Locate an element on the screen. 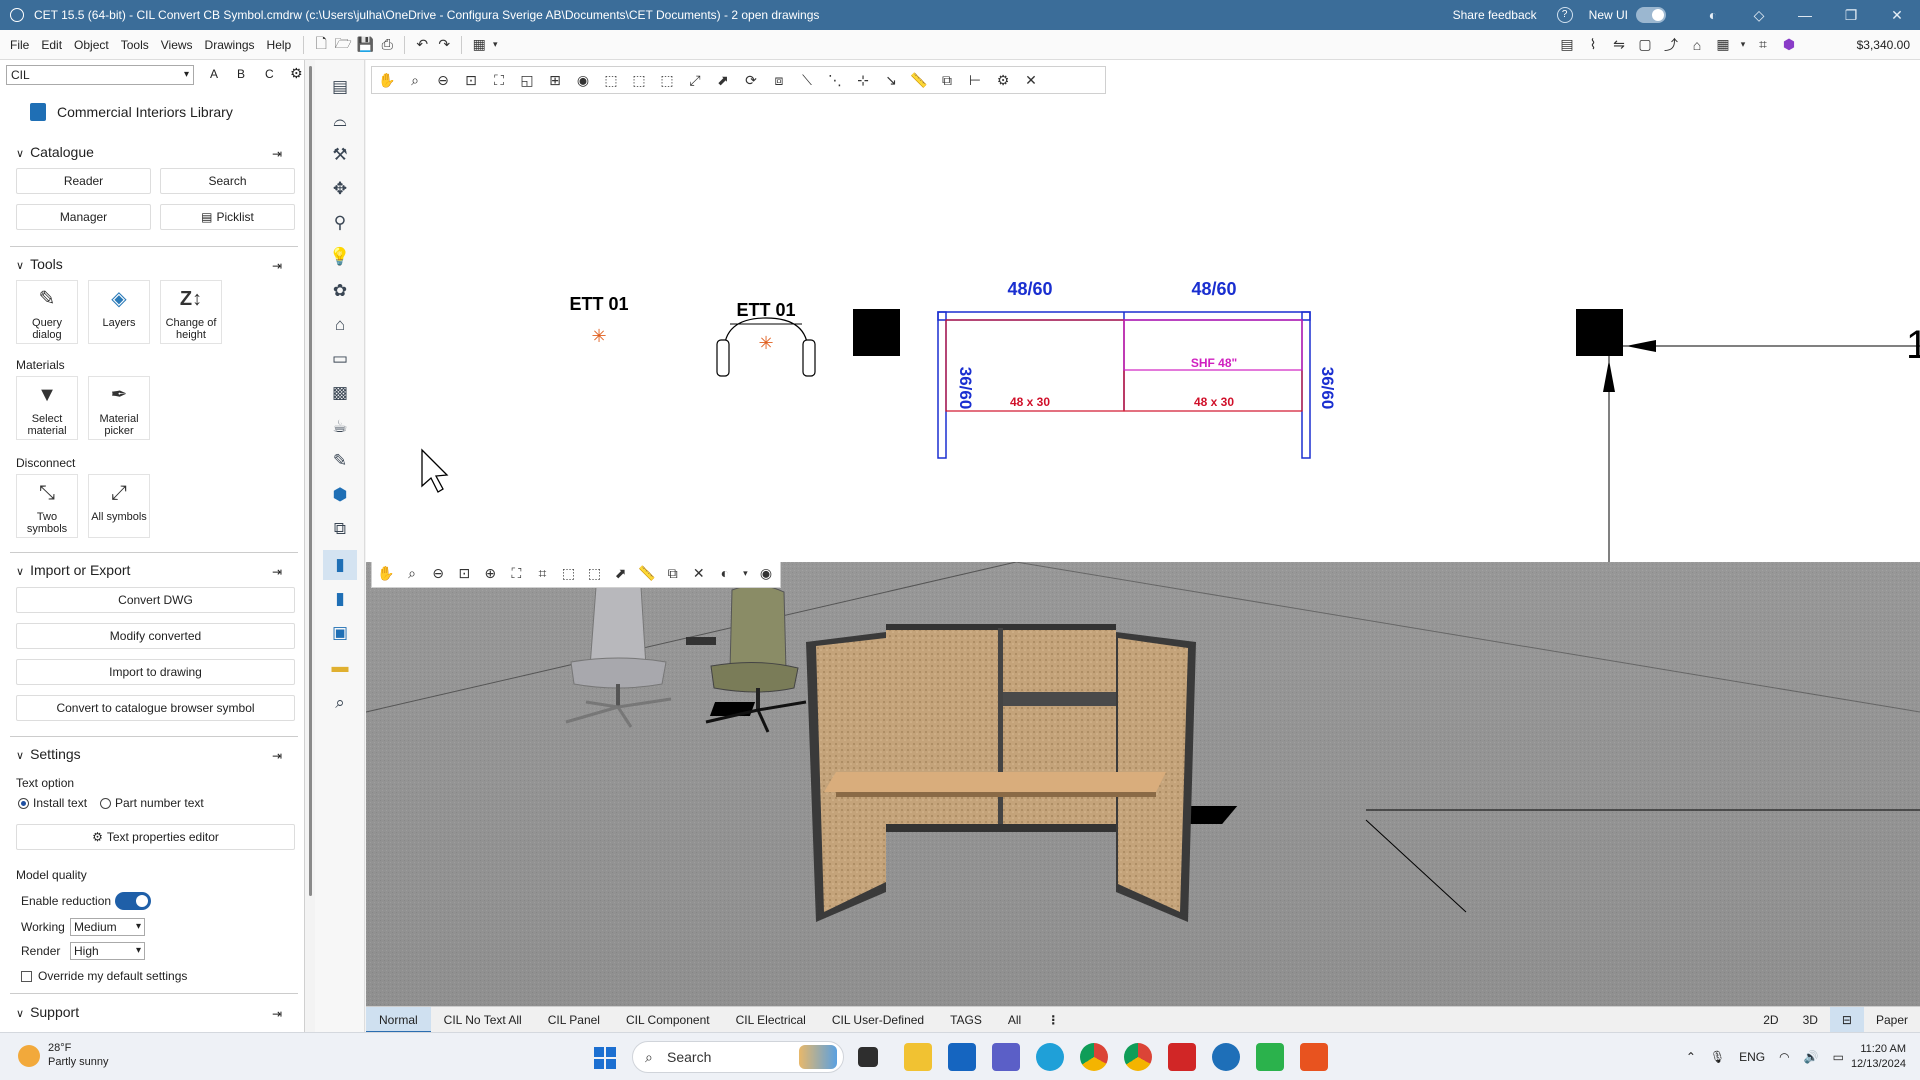 This screenshot has height=1080, width=1920. filter-c: C is located at coordinates (269, 74).